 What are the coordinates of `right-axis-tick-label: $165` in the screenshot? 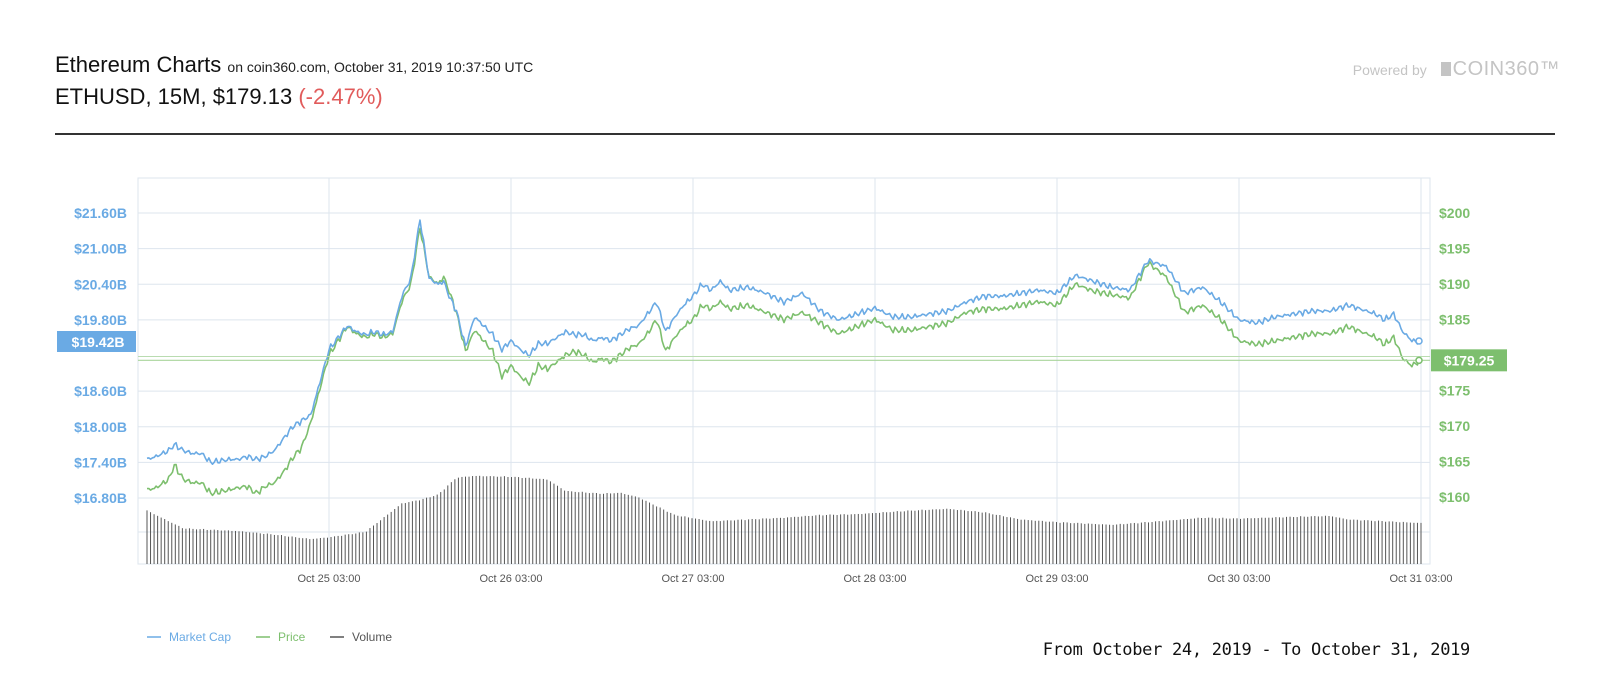 It's located at (1454, 462).